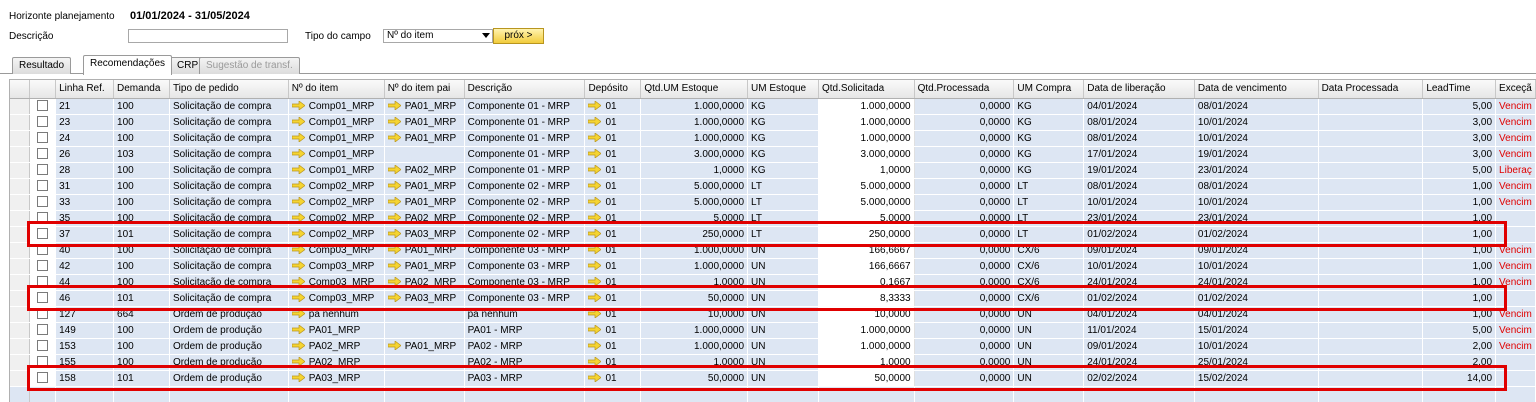 This screenshot has height=402, width=1536. I want to click on col-qtd-processada-header: Qtd.Processada, so click(964, 89).